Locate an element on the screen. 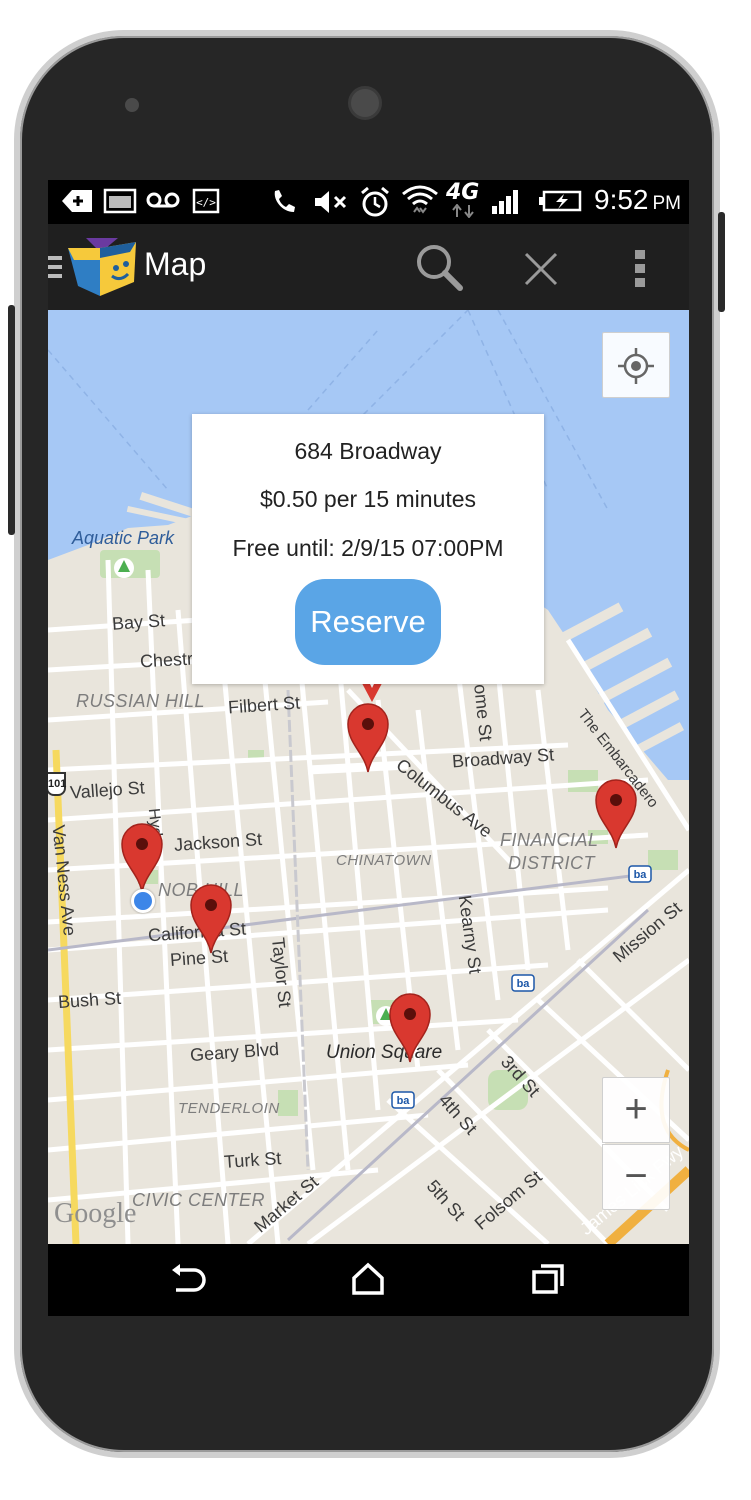 The height and width of the screenshot is (1500, 751). call-icon is located at coordinates (284, 201).